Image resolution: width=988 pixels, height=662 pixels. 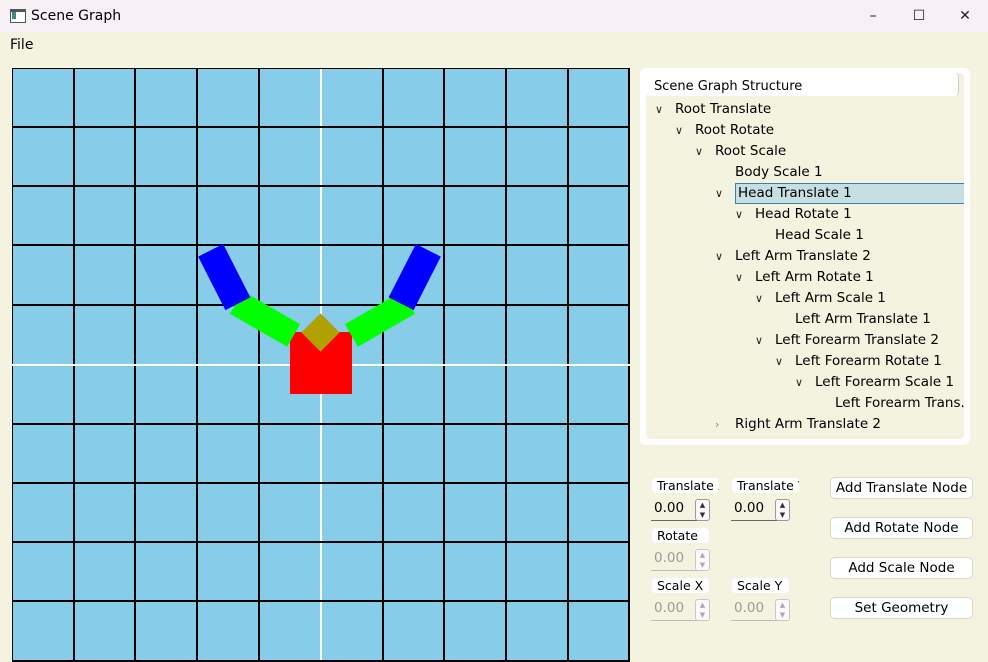 I want to click on tree-item-label: Body Scale 1, so click(x=779, y=172).